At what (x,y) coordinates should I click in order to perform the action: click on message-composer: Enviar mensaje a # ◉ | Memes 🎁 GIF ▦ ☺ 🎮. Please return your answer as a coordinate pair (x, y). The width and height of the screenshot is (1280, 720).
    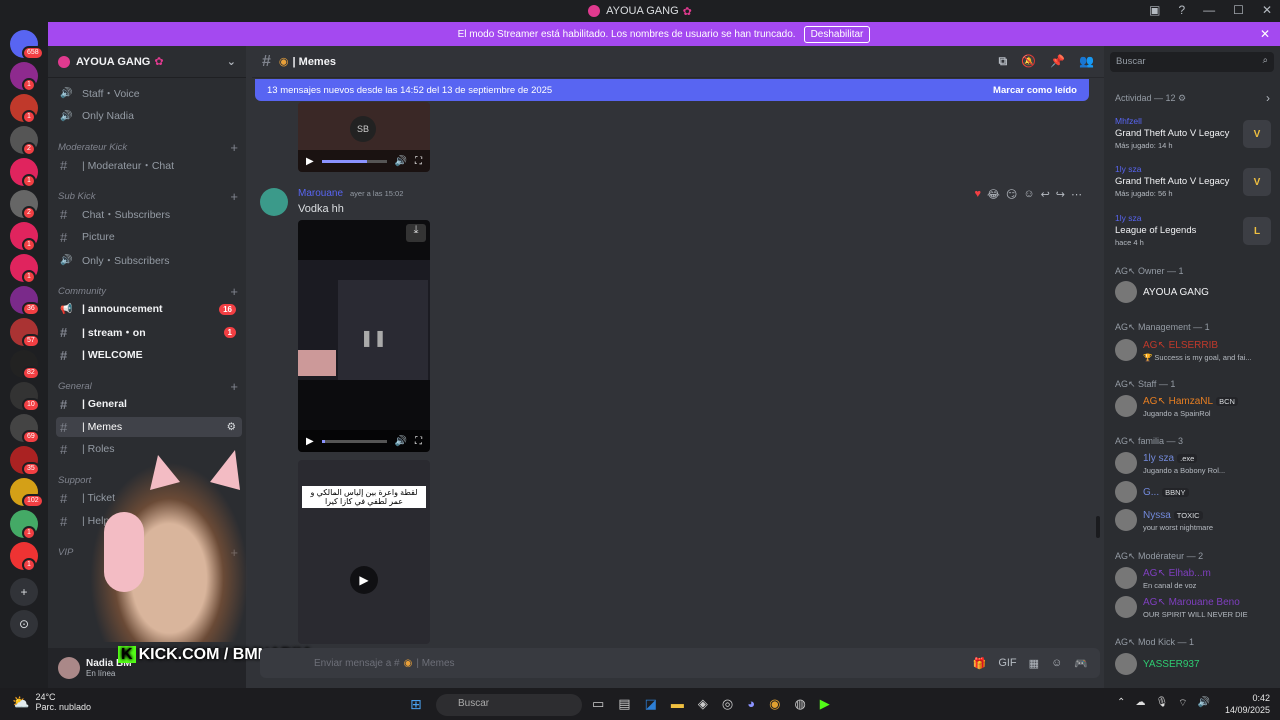
    Looking at the image, I should click on (680, 663).